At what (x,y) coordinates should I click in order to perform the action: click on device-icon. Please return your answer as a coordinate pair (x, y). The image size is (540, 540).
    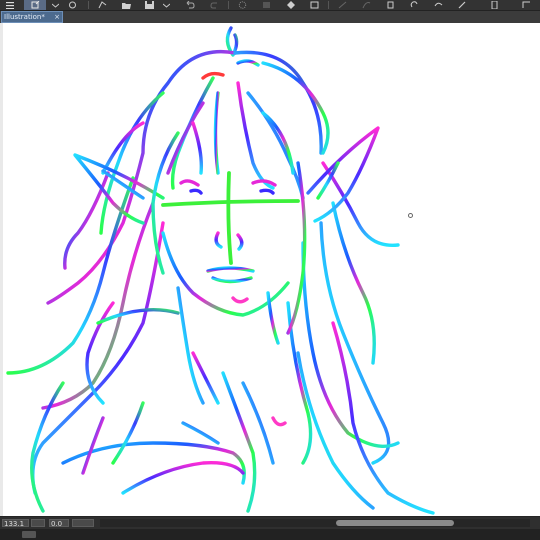
    Looking at the image, I should click on (494, 5).